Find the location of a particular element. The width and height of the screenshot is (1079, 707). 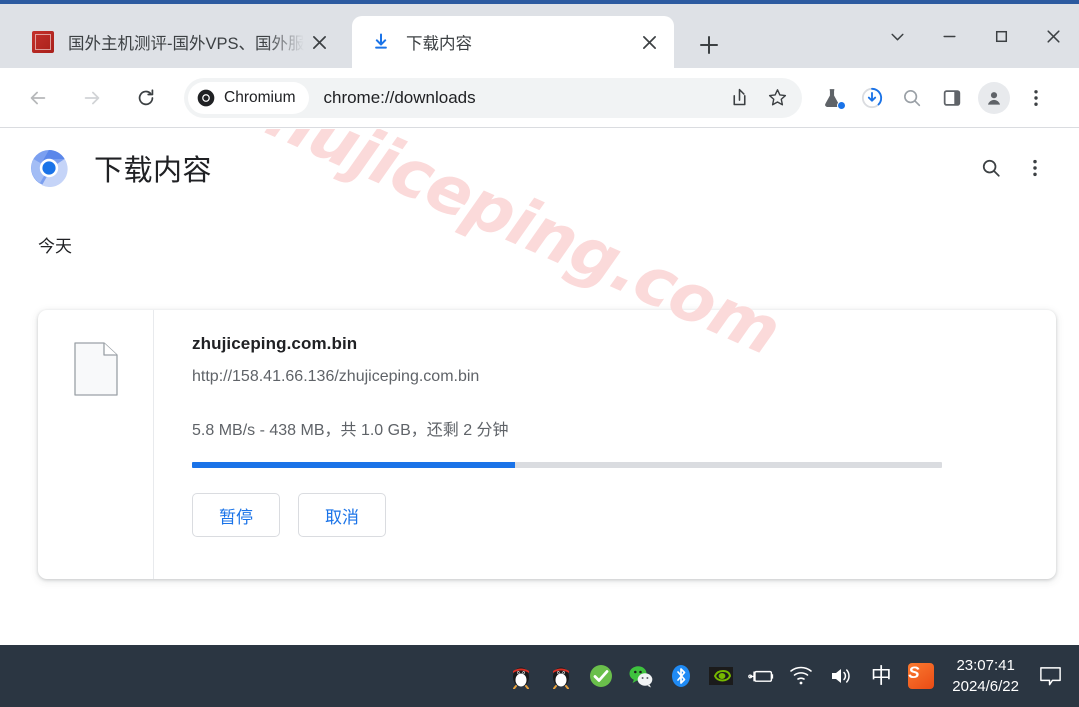

notification-icon is located at coordinates (1050, 676).